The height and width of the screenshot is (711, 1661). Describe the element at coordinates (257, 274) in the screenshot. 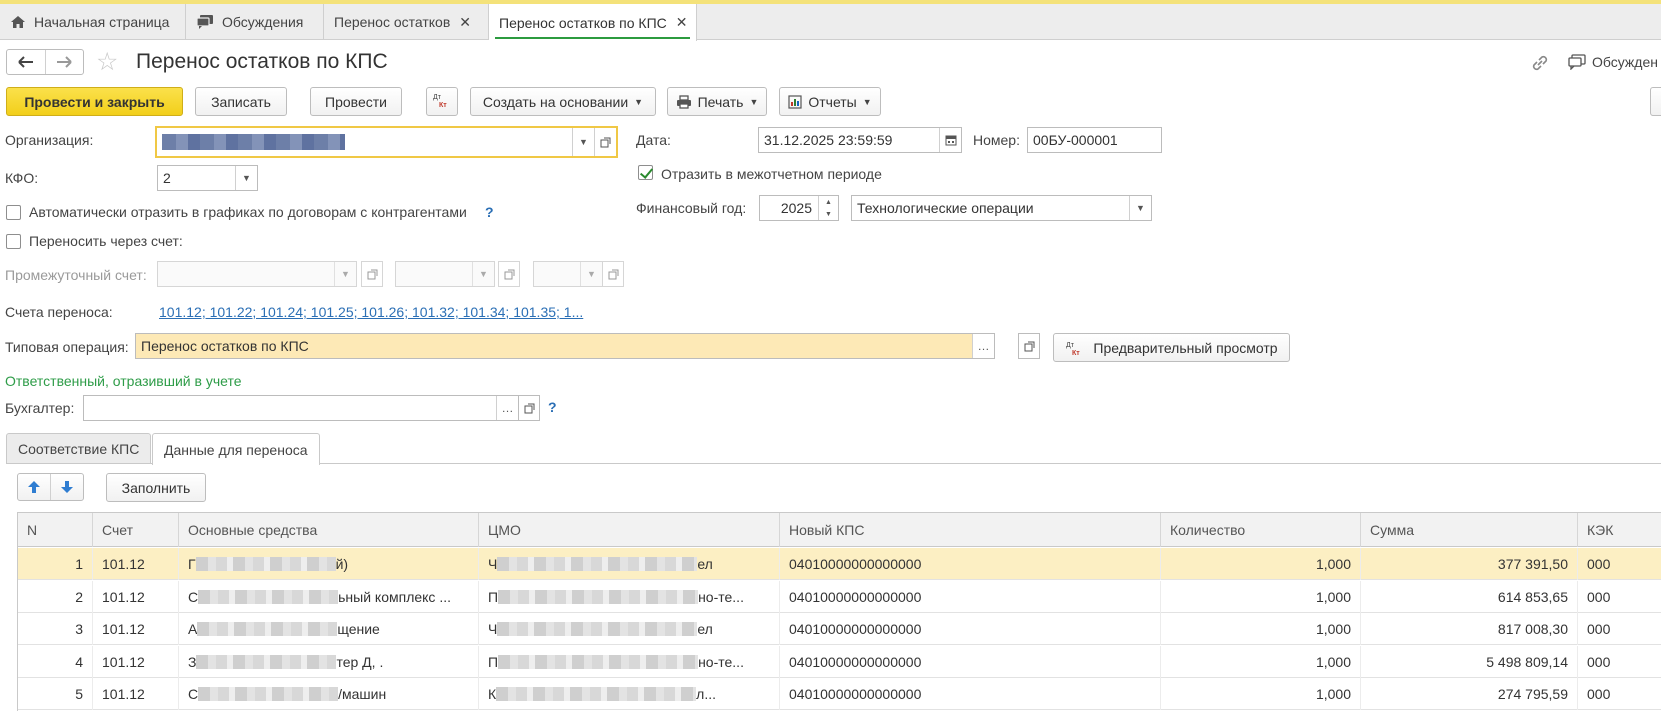

I see `intermediate-account-field: ▼` at that location.